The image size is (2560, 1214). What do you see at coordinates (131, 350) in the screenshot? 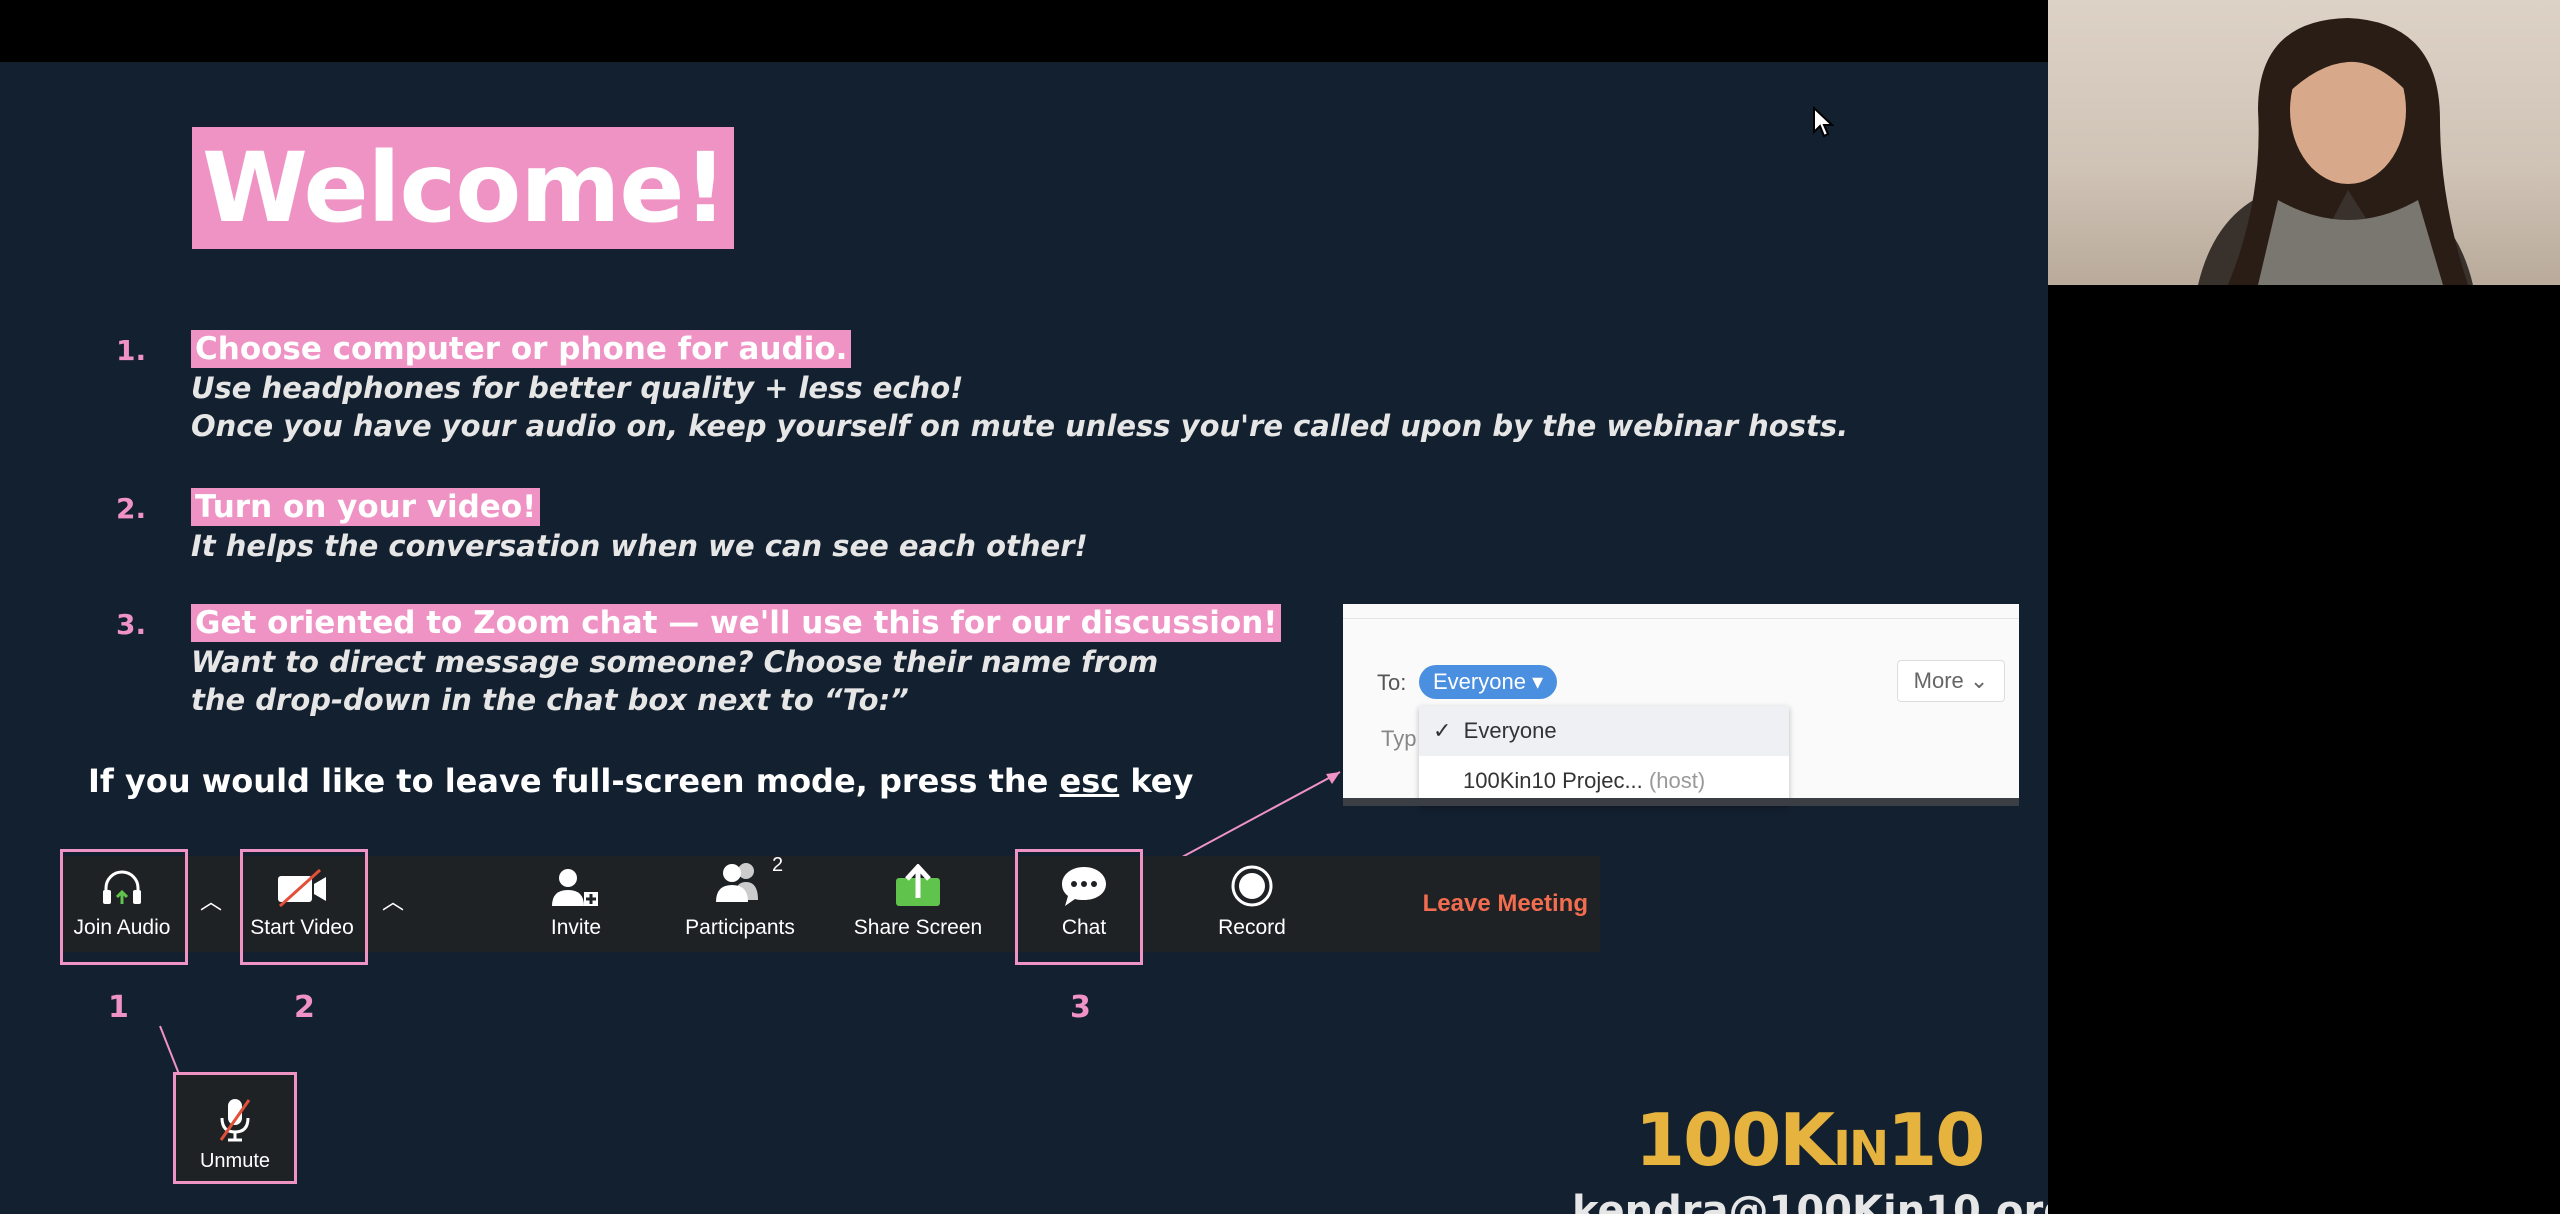
I see `item-number-1: 1.` at bounding box center [131, 350].